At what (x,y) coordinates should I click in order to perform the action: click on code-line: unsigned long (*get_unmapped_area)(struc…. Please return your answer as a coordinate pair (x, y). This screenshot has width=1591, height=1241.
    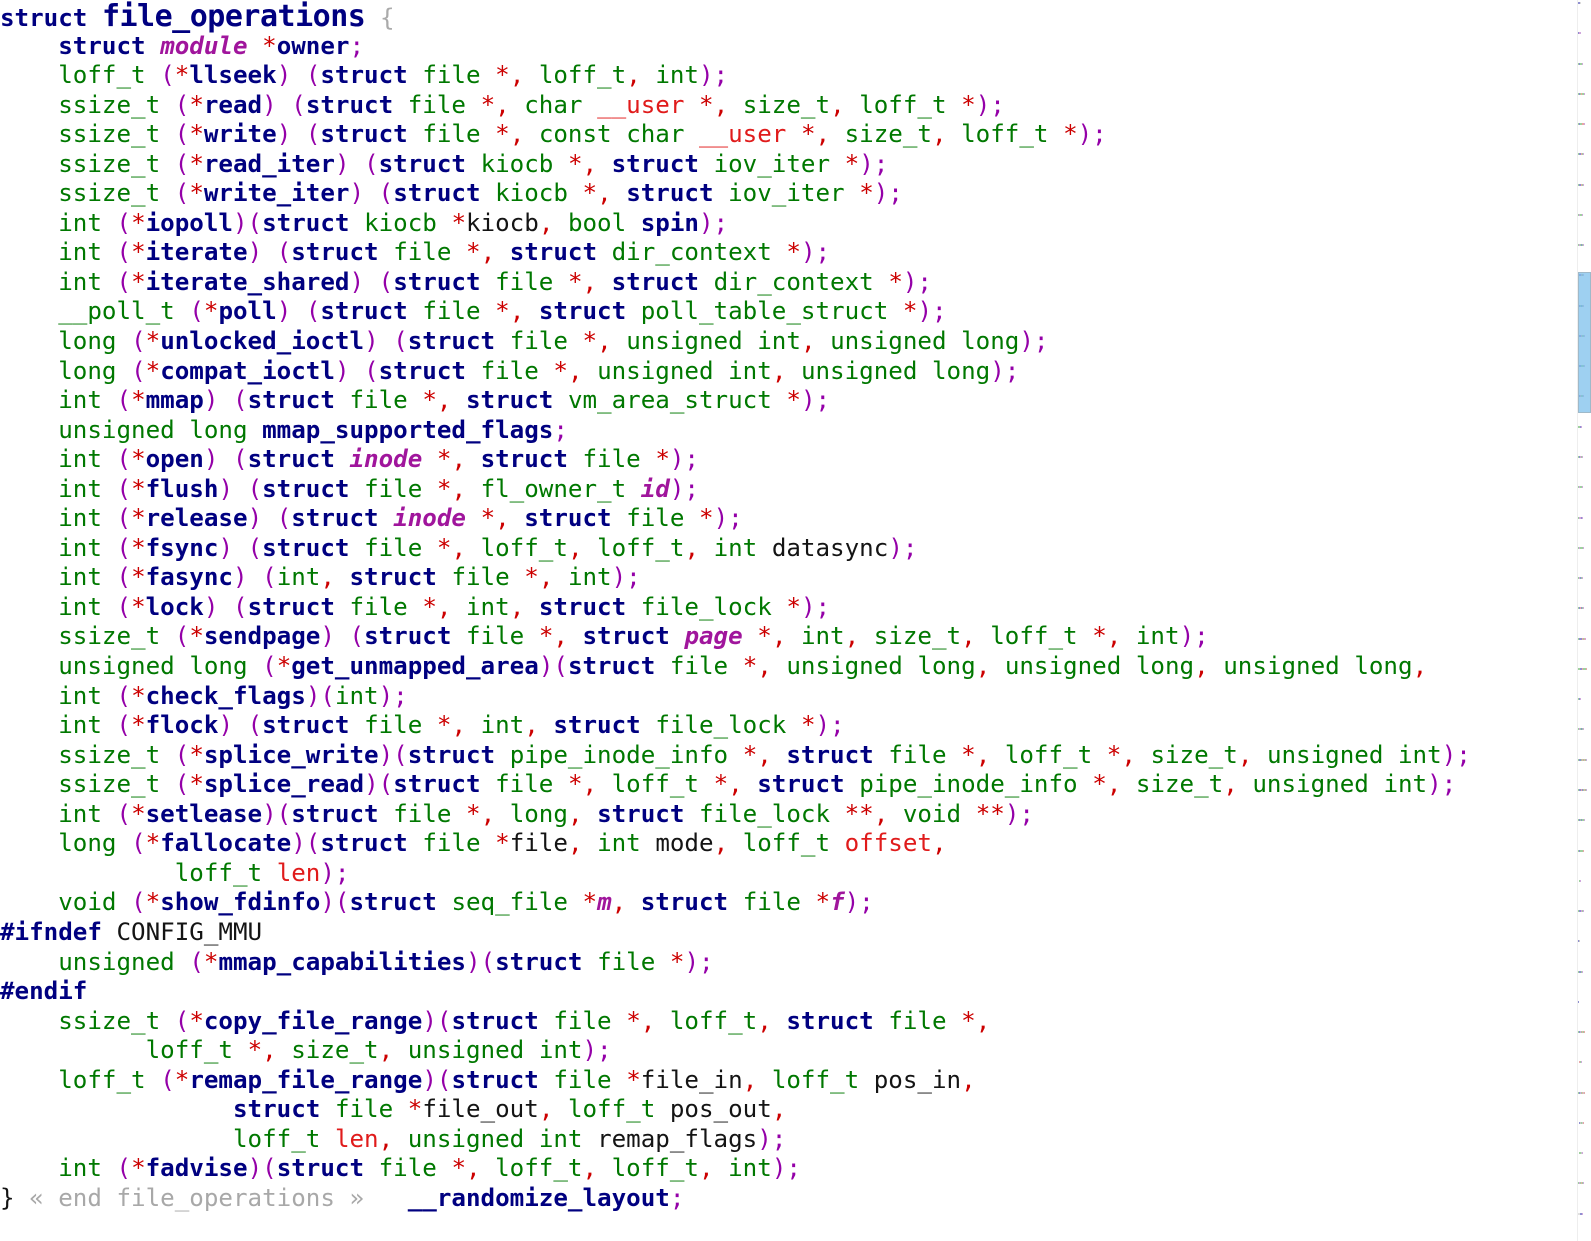
    Looking at the image, I should click on (735, 667).